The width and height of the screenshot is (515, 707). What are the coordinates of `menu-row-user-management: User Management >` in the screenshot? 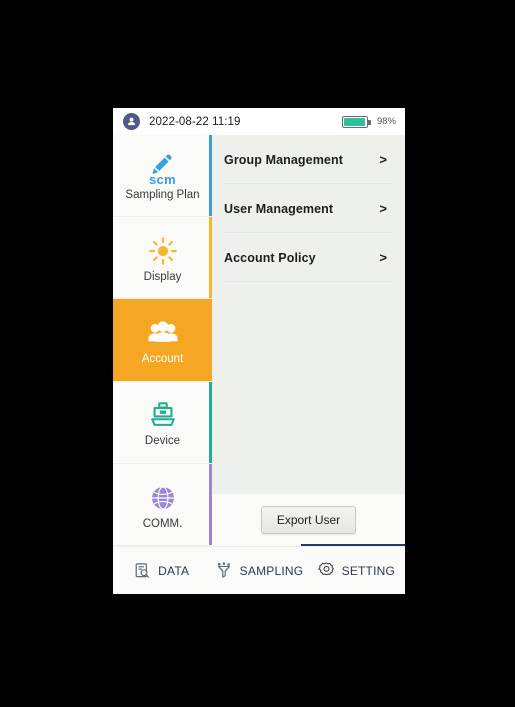 It's located at (308, 208).